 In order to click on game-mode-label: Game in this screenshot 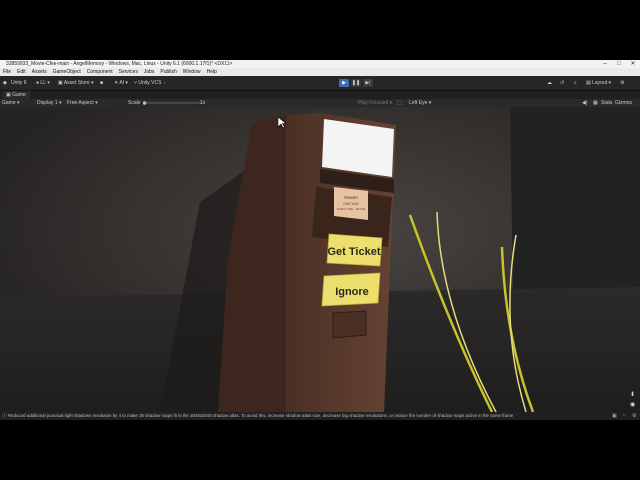, I will do `click(9, 103)`.